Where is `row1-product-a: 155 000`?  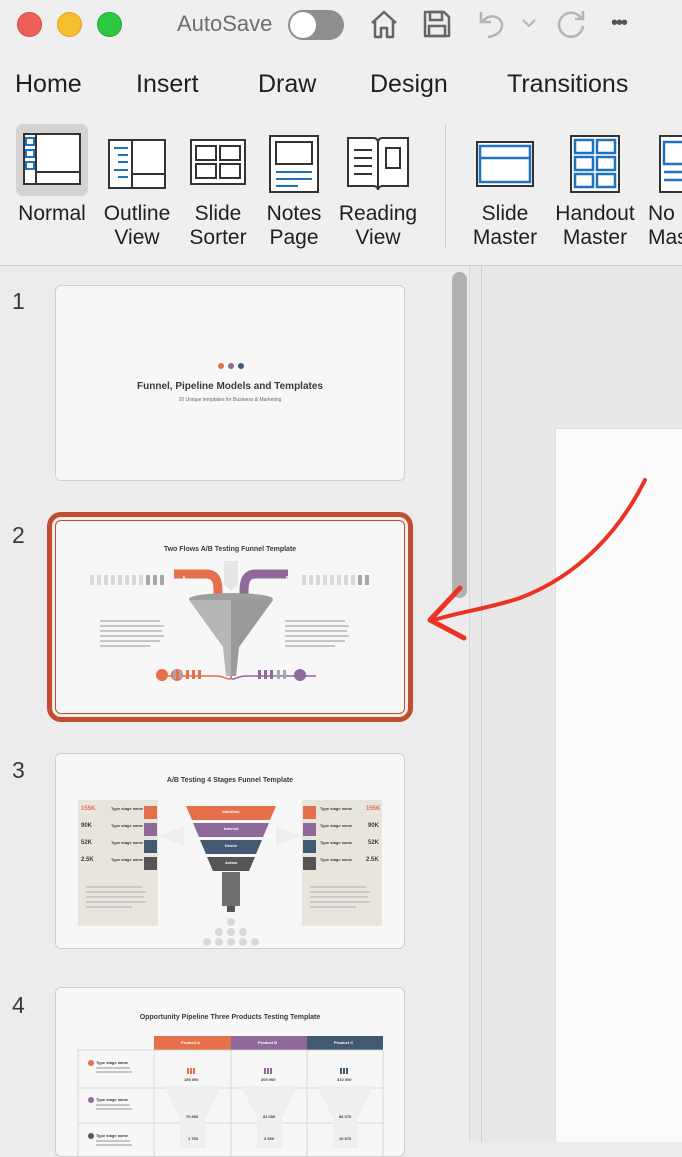 row1-product-a: 155 000 is located at coordinates (191, 1079).